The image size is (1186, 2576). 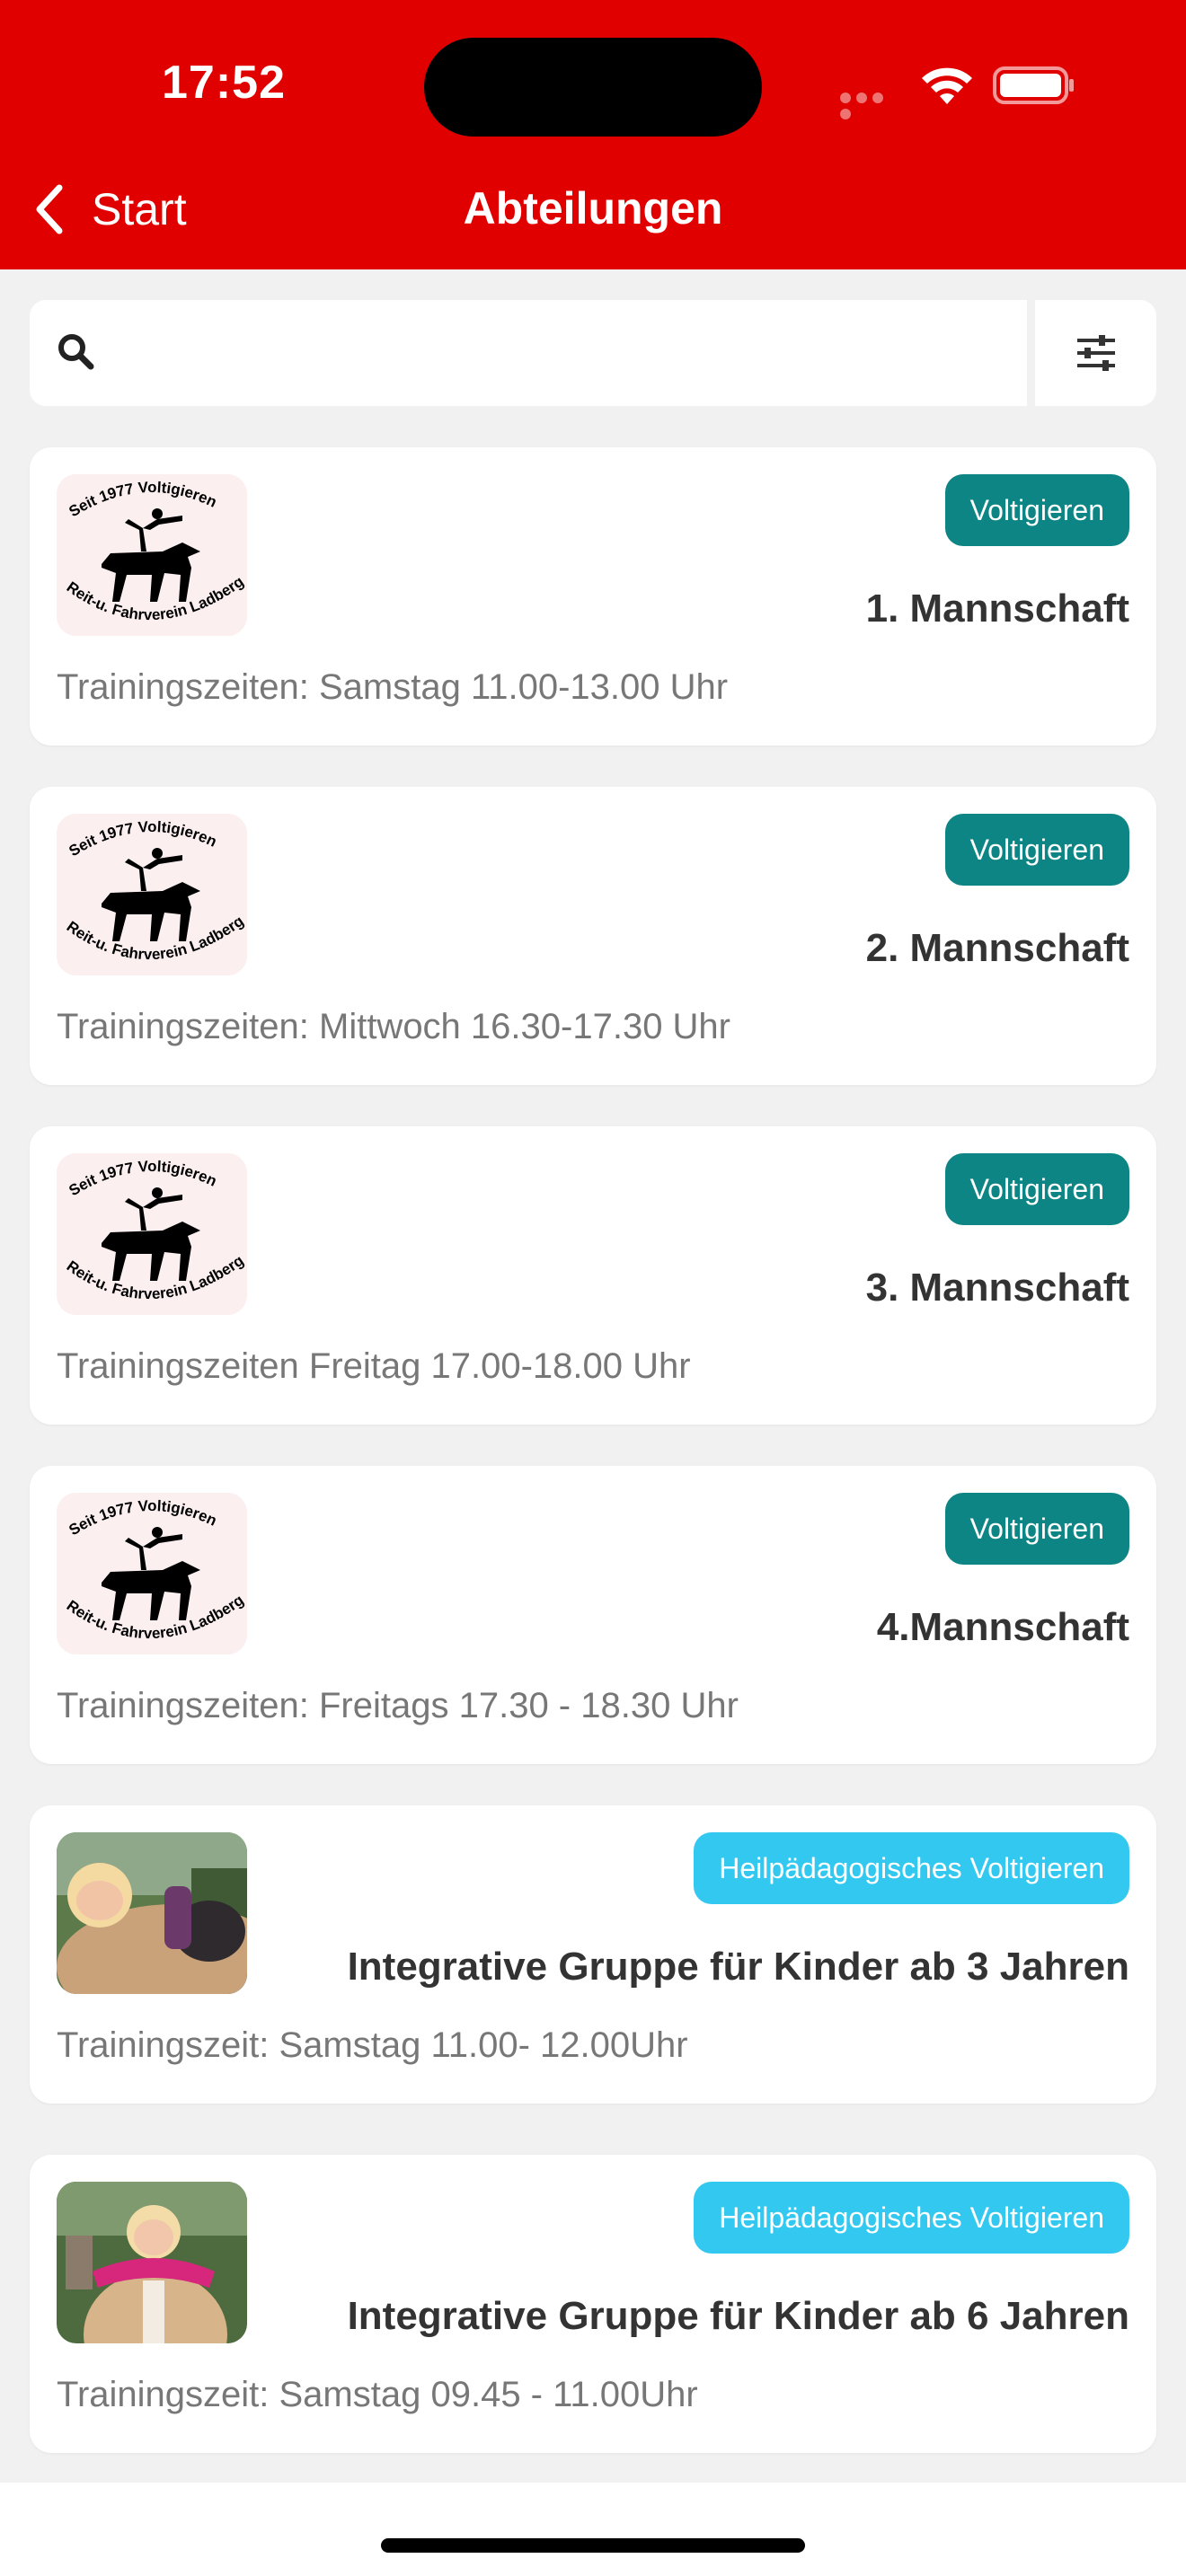 I want to click on search-bar, so click(x=528, y=353).